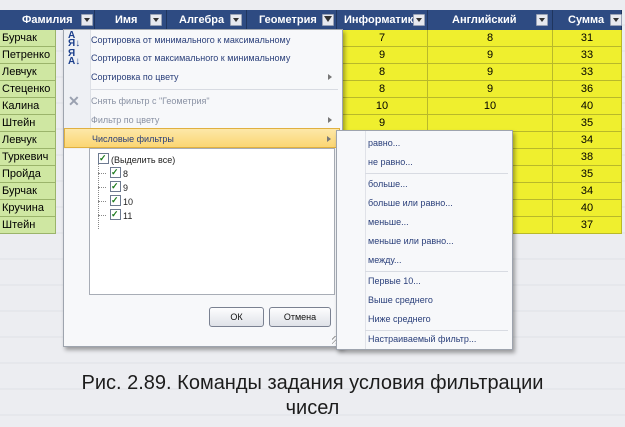  I want to click on cell-summa: 38, so click(587, 157).